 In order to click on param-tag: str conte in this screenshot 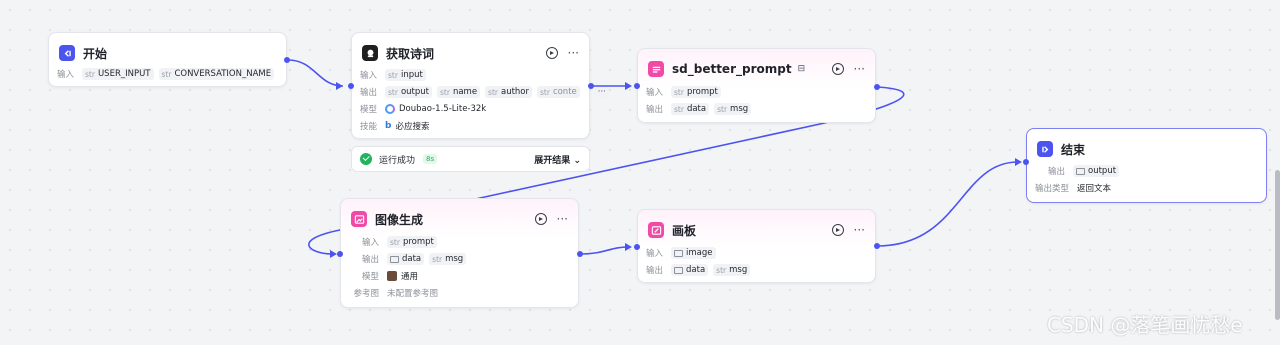, I will do `click(558, 92)`.